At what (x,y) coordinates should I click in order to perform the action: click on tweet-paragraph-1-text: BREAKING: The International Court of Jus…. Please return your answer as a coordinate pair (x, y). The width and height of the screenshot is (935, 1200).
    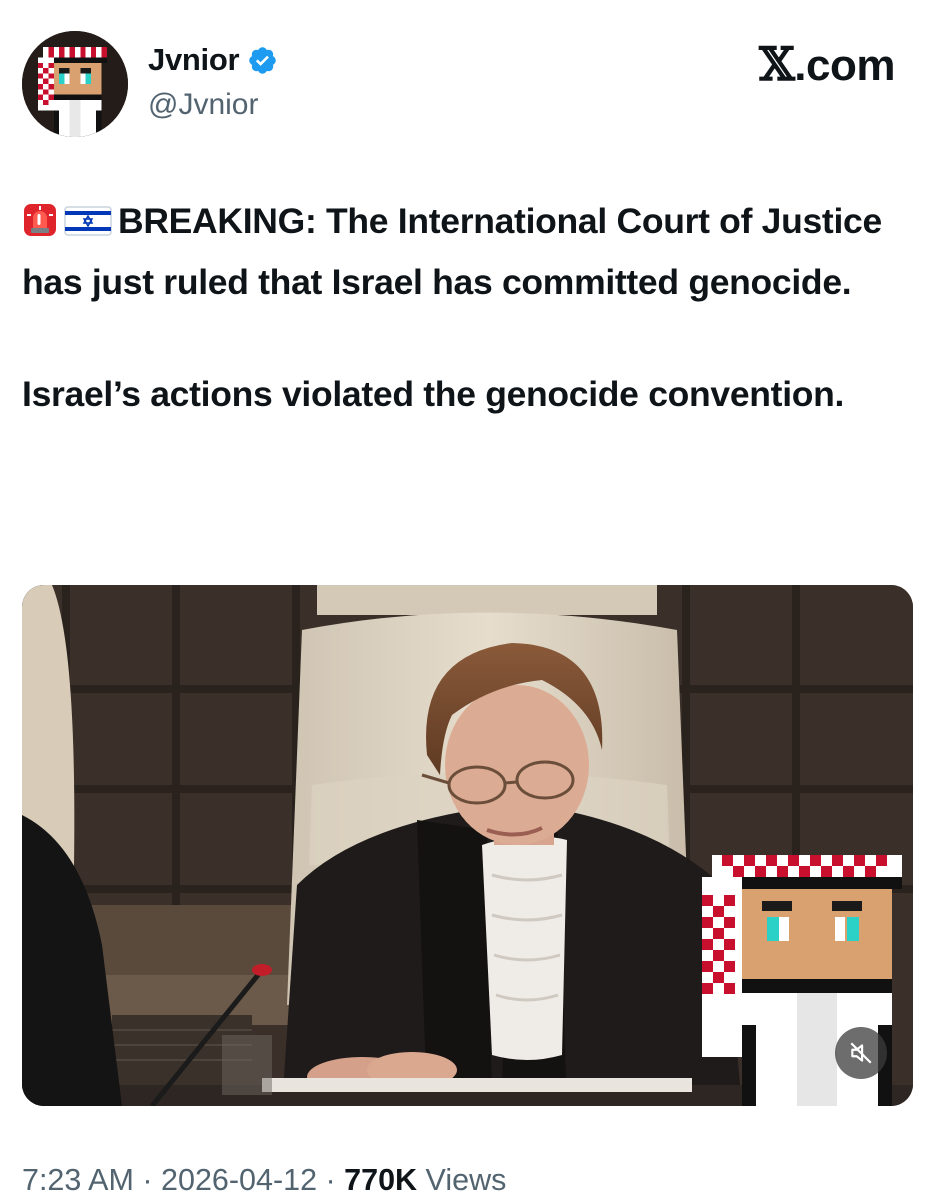
    Looking at the image, I should click on (452, 251).